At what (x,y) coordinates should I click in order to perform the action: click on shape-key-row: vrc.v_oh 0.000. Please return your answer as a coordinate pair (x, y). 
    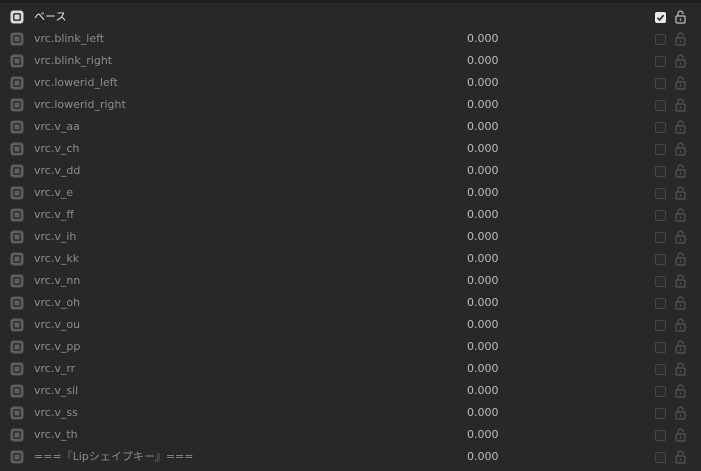
    Looking at the image, I should click on (350, 303).